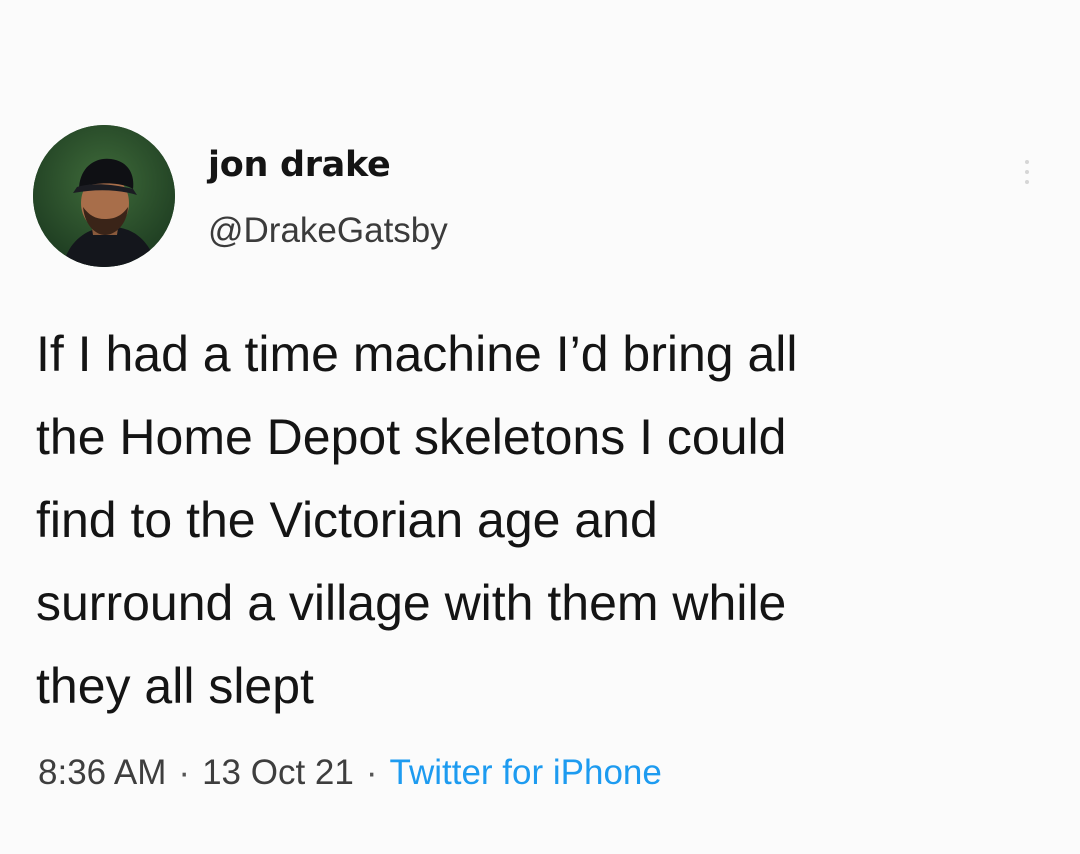 The width and height of the screenshot is (1080, 854). What do you see at coordinates (328, 198) in the screenshot?
I see `tweet-author: jon drake @DrakeGatsby` at bounding box center [328, 198].